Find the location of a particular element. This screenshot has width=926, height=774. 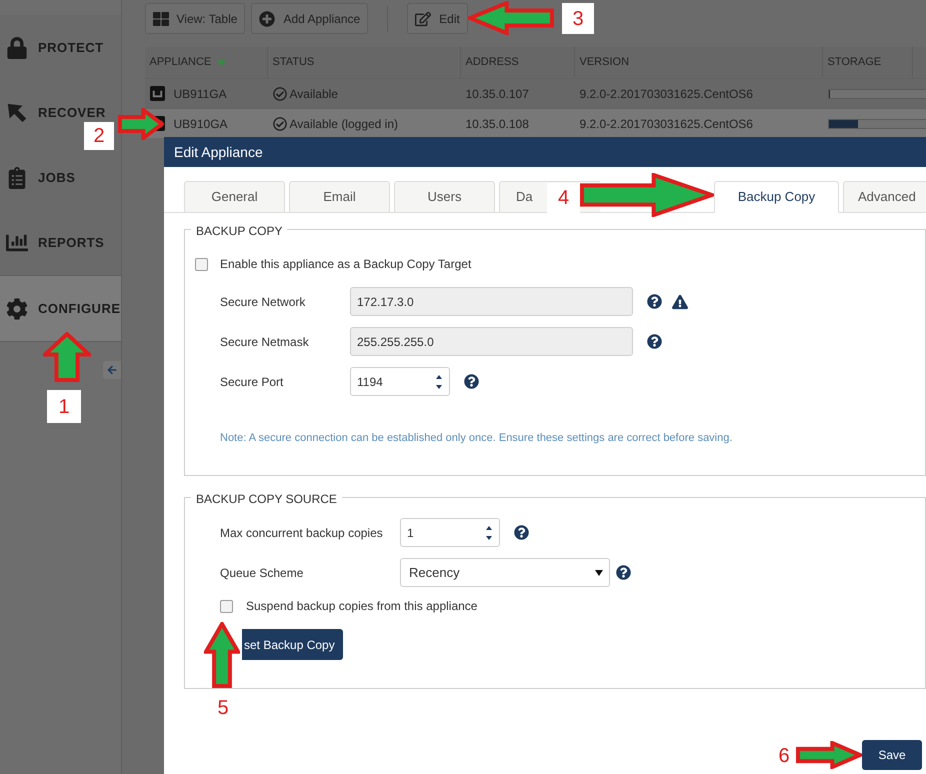

number-field: 1 is located at coordinates (450, 532).